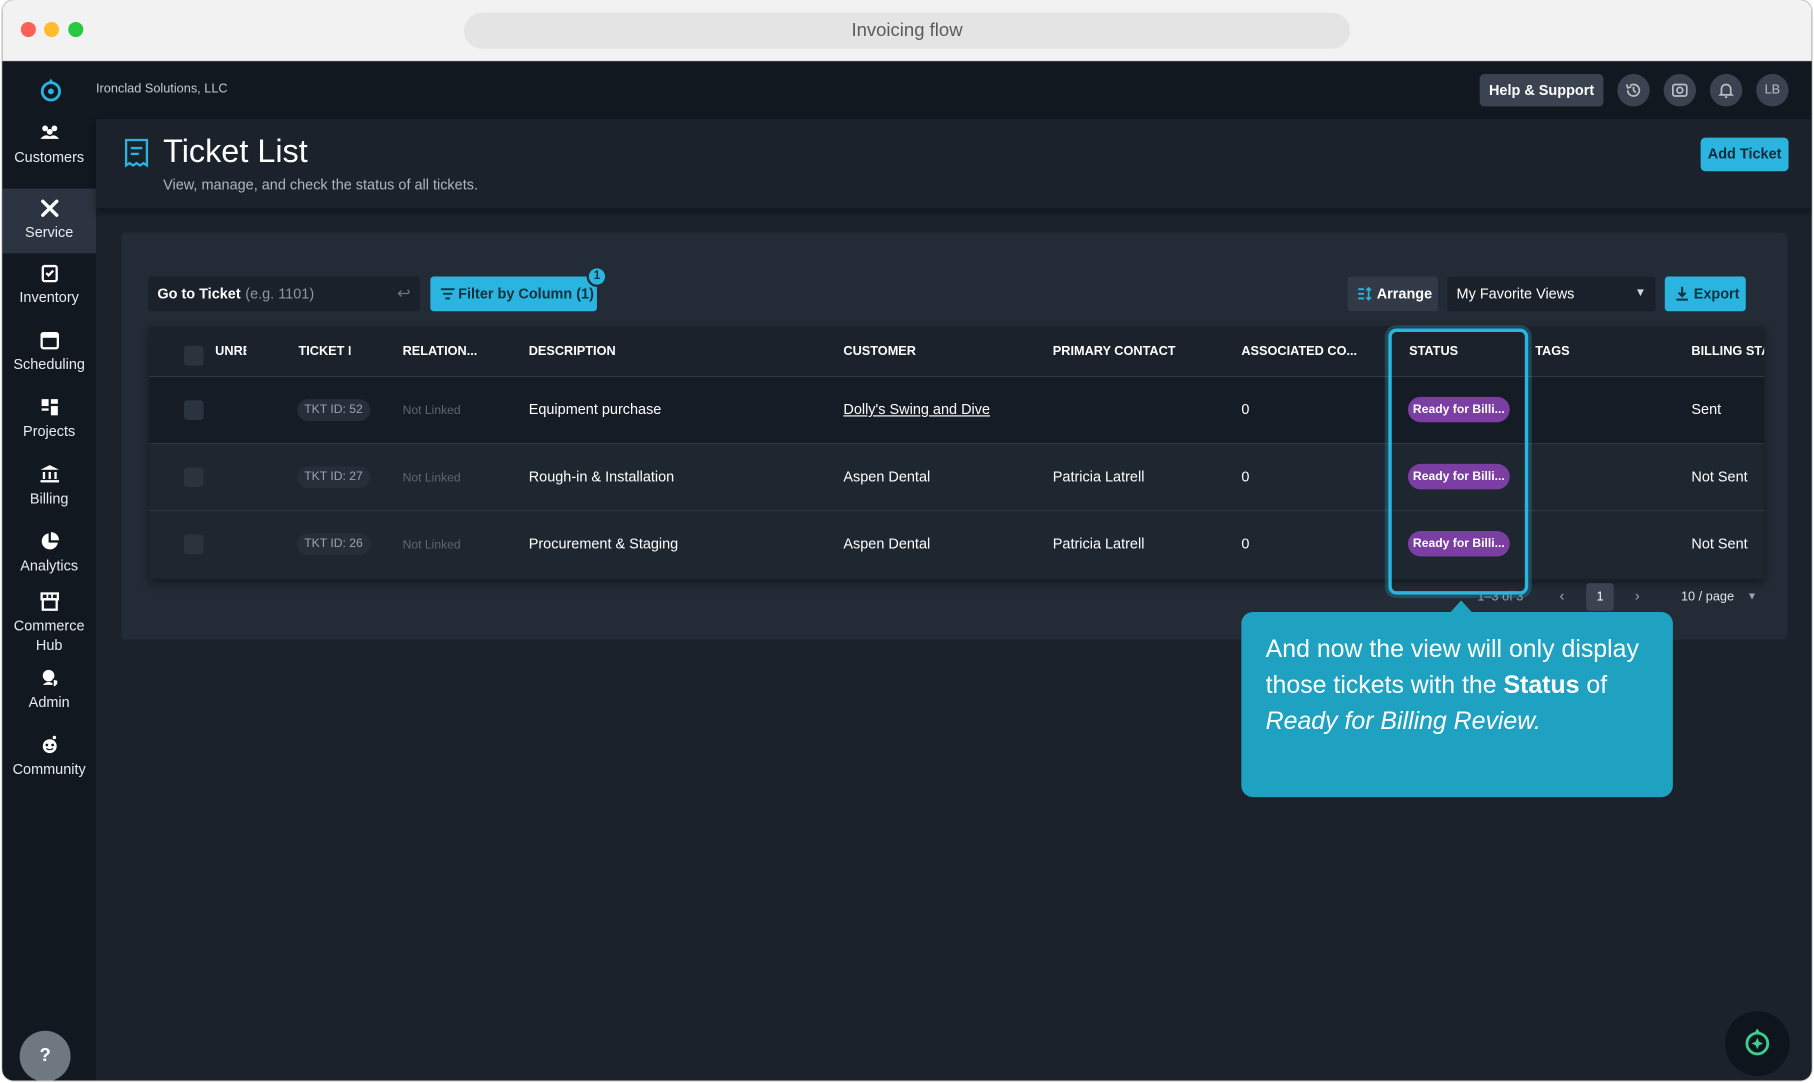  I want to click on sidebar-item-analytics: Analytics, so click(49, 563).